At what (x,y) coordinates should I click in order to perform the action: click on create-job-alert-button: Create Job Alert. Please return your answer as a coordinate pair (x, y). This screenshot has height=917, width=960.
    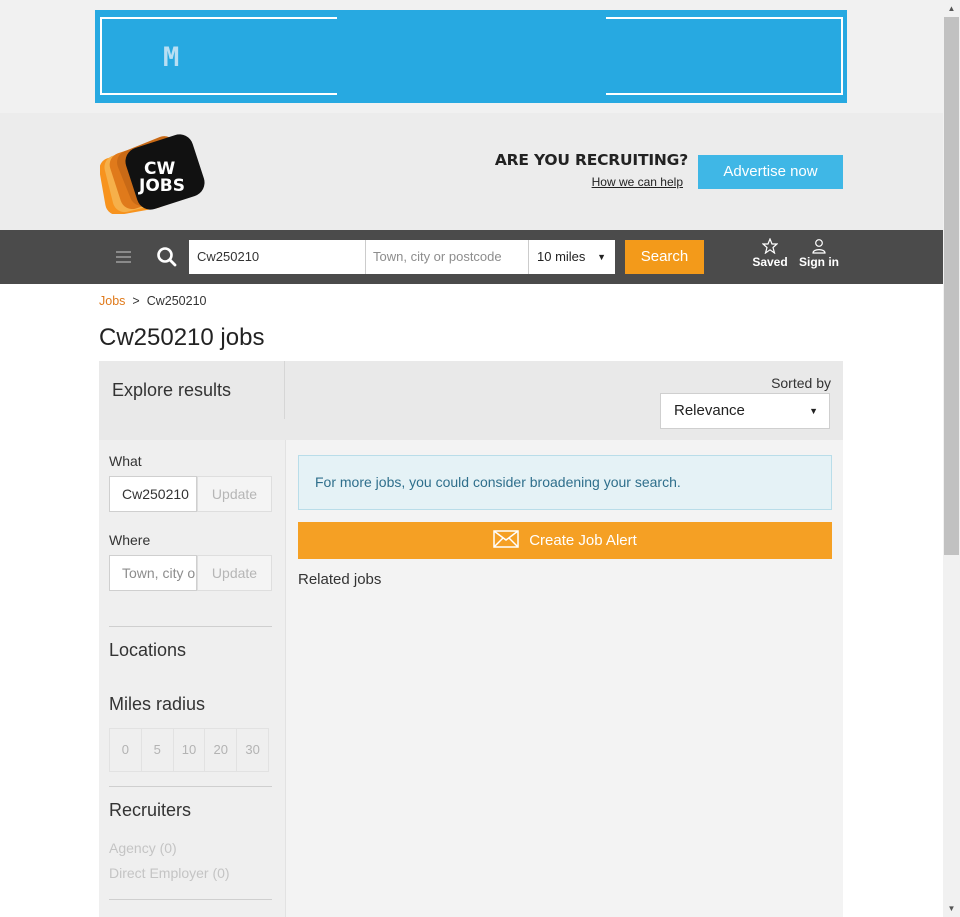
    Looking at the image, I should click on (565, 540).